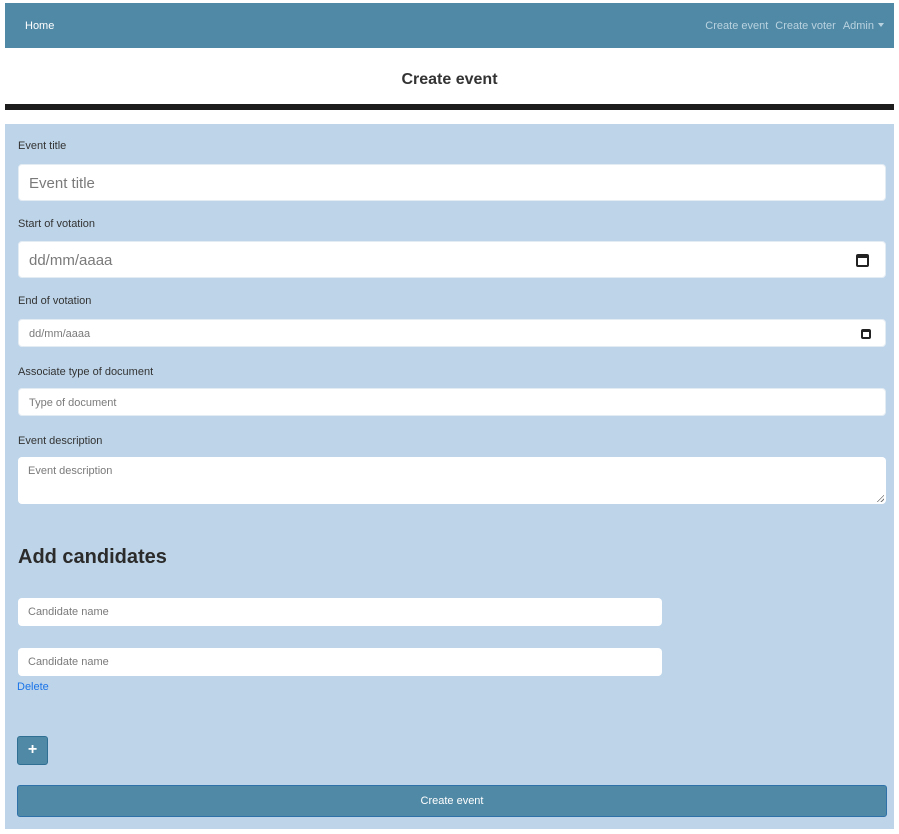 The height and width of the screenshot is (834, 899). What do you see at coordinates (55, 301) in the screenshot?
I see `end-date-label: End of votation` at bounding box center [55, 301].